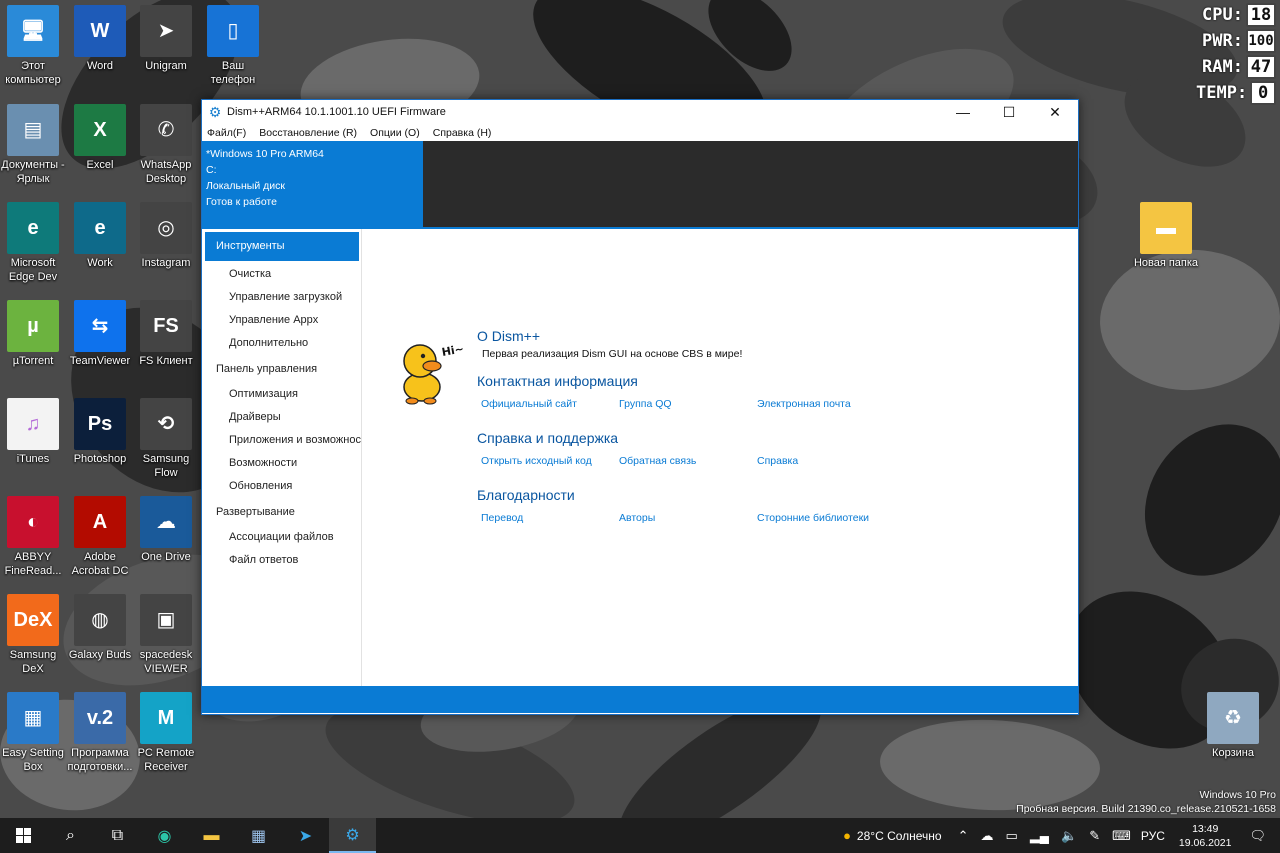  I want to click on desktop-icon: ◍ Galaxy Buds, so click(100, 628).